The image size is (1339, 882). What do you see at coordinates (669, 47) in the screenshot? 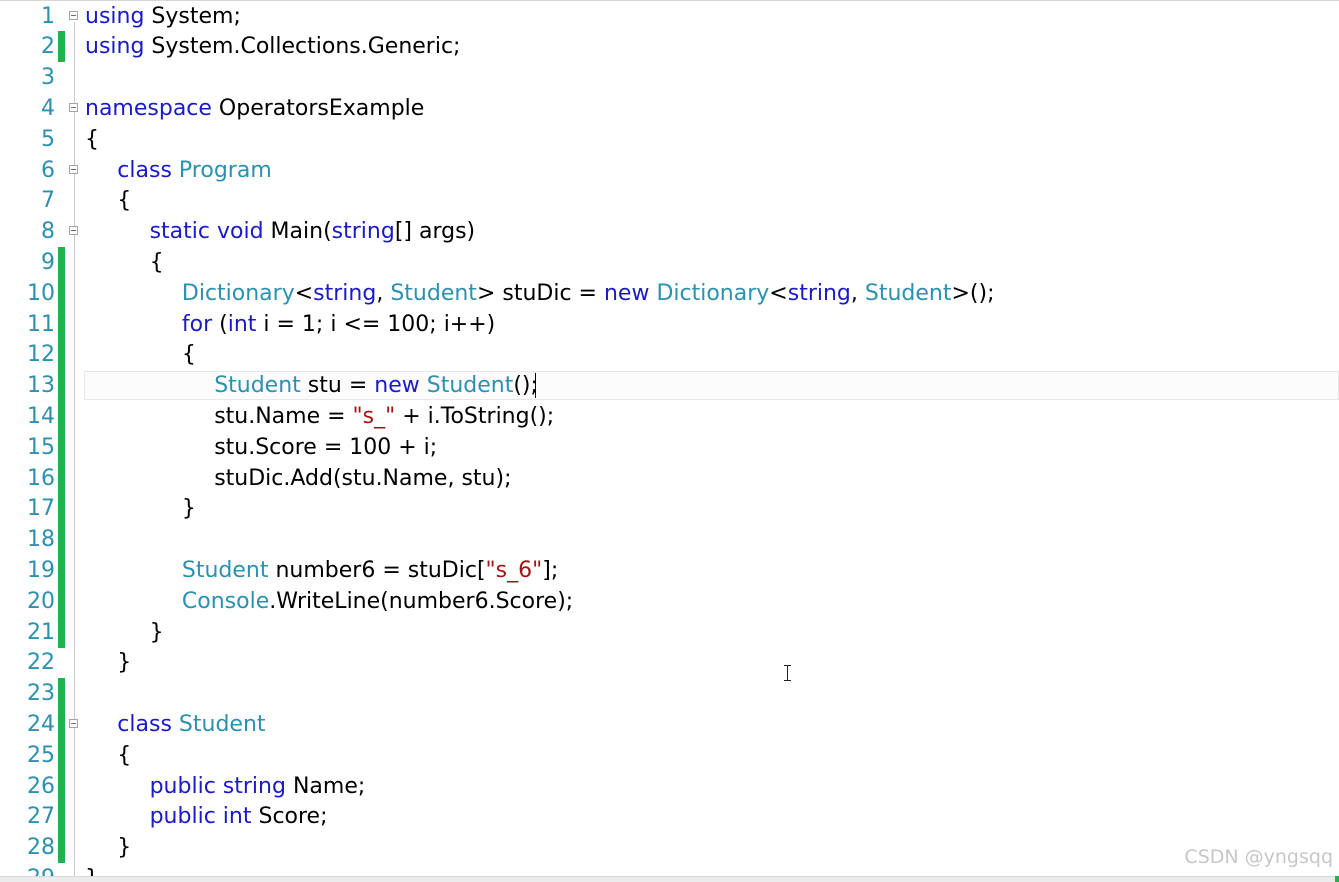
I see `code-line: 2 using System.Collections.Generic;` at bounding box center [669, 47].